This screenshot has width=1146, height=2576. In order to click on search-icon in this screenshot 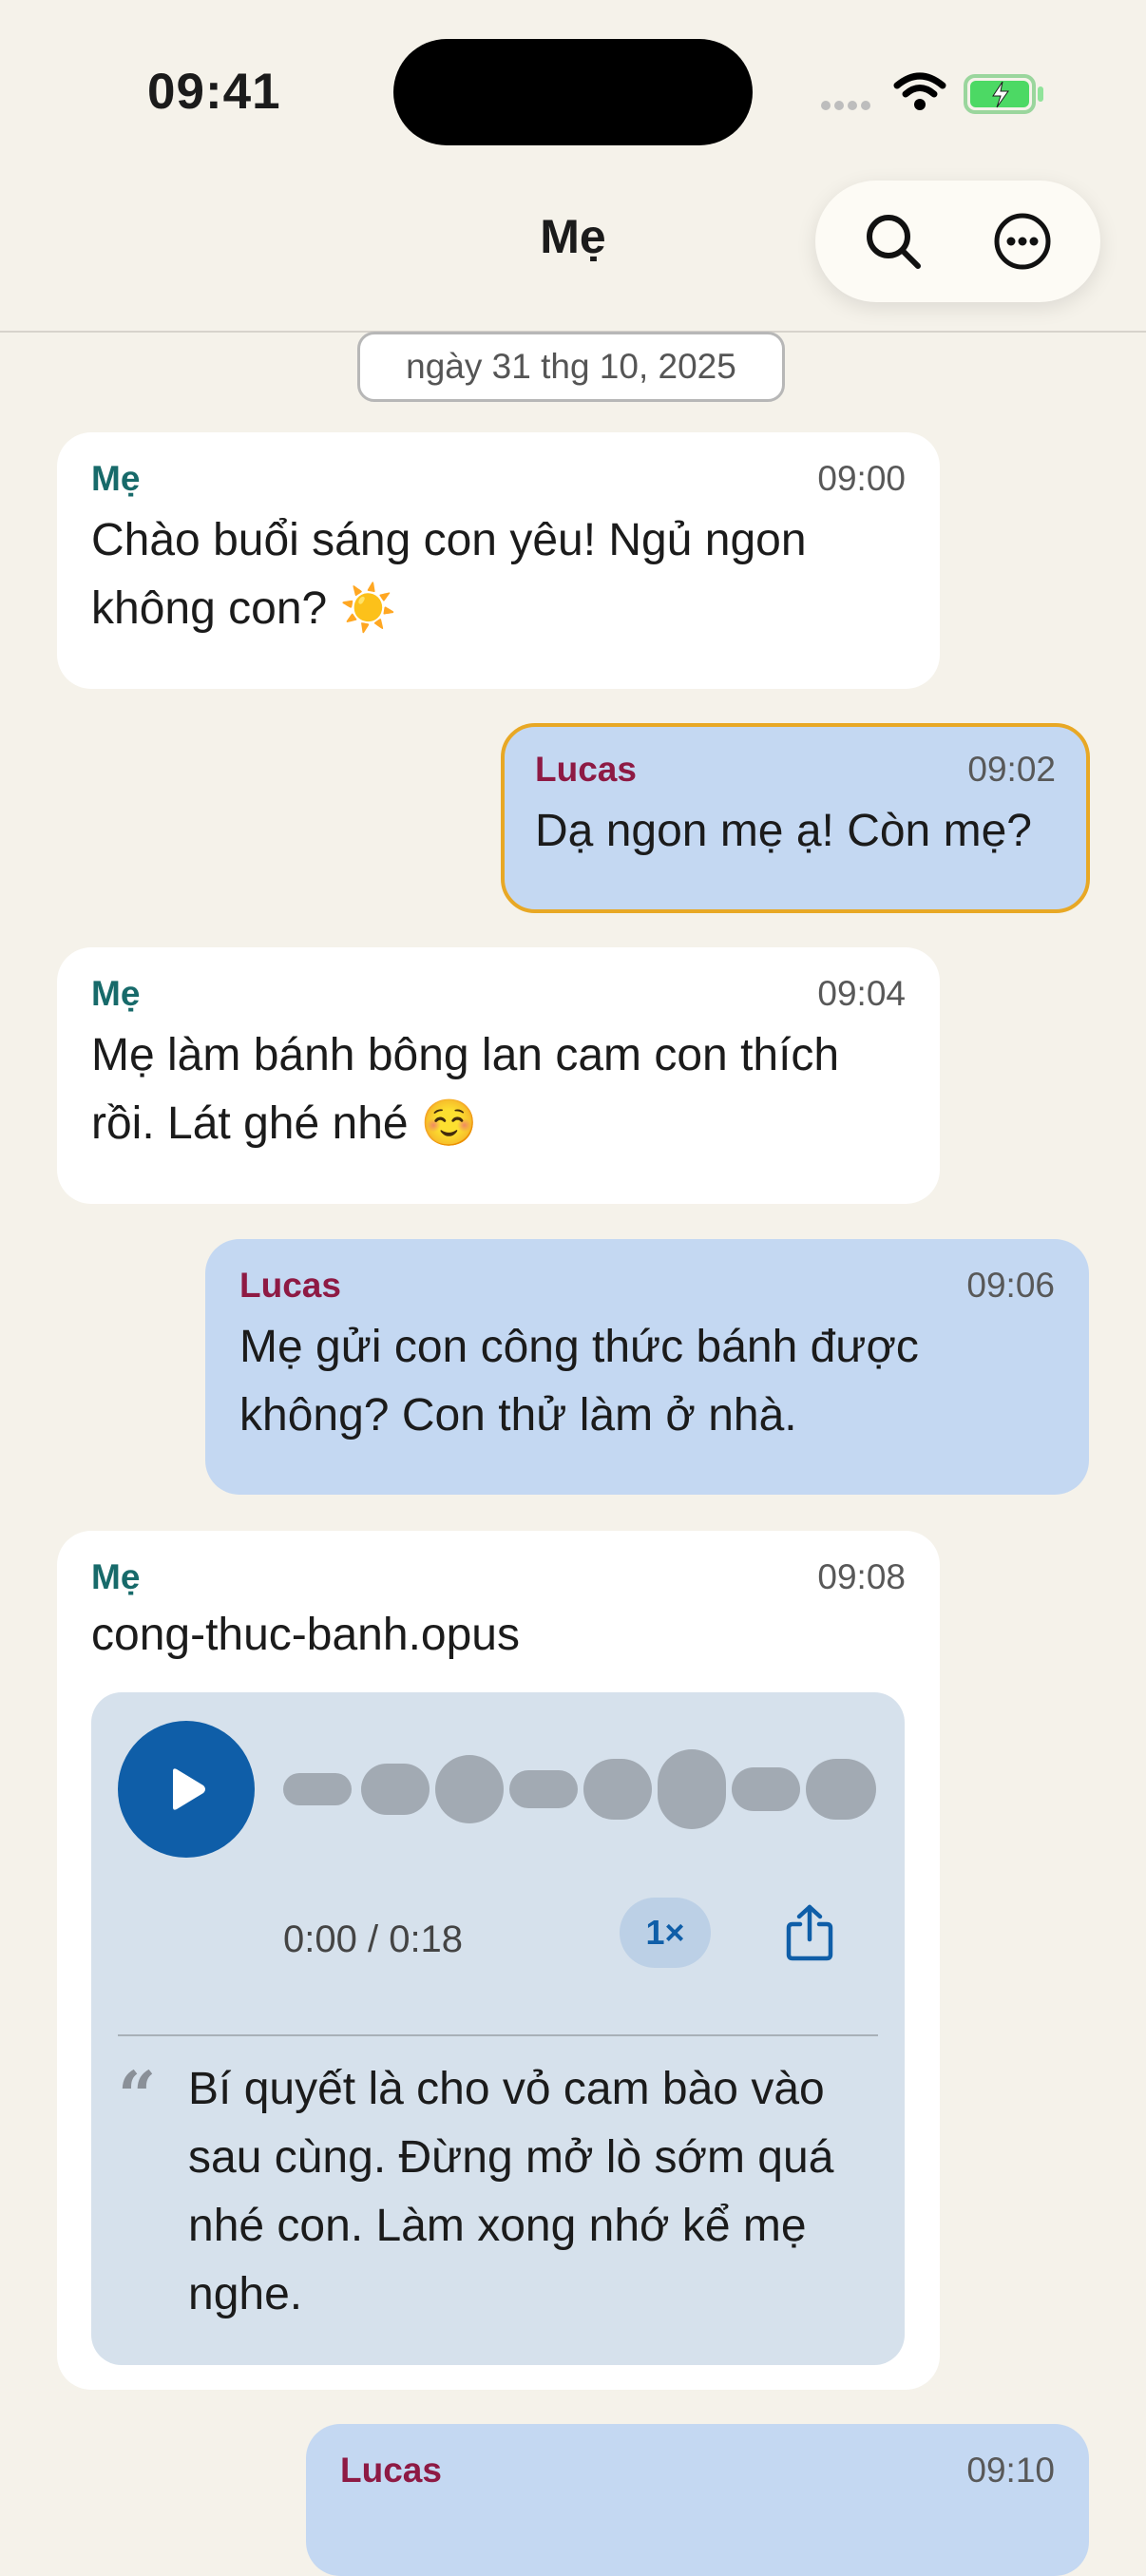, I will do `click(894, 242)`.